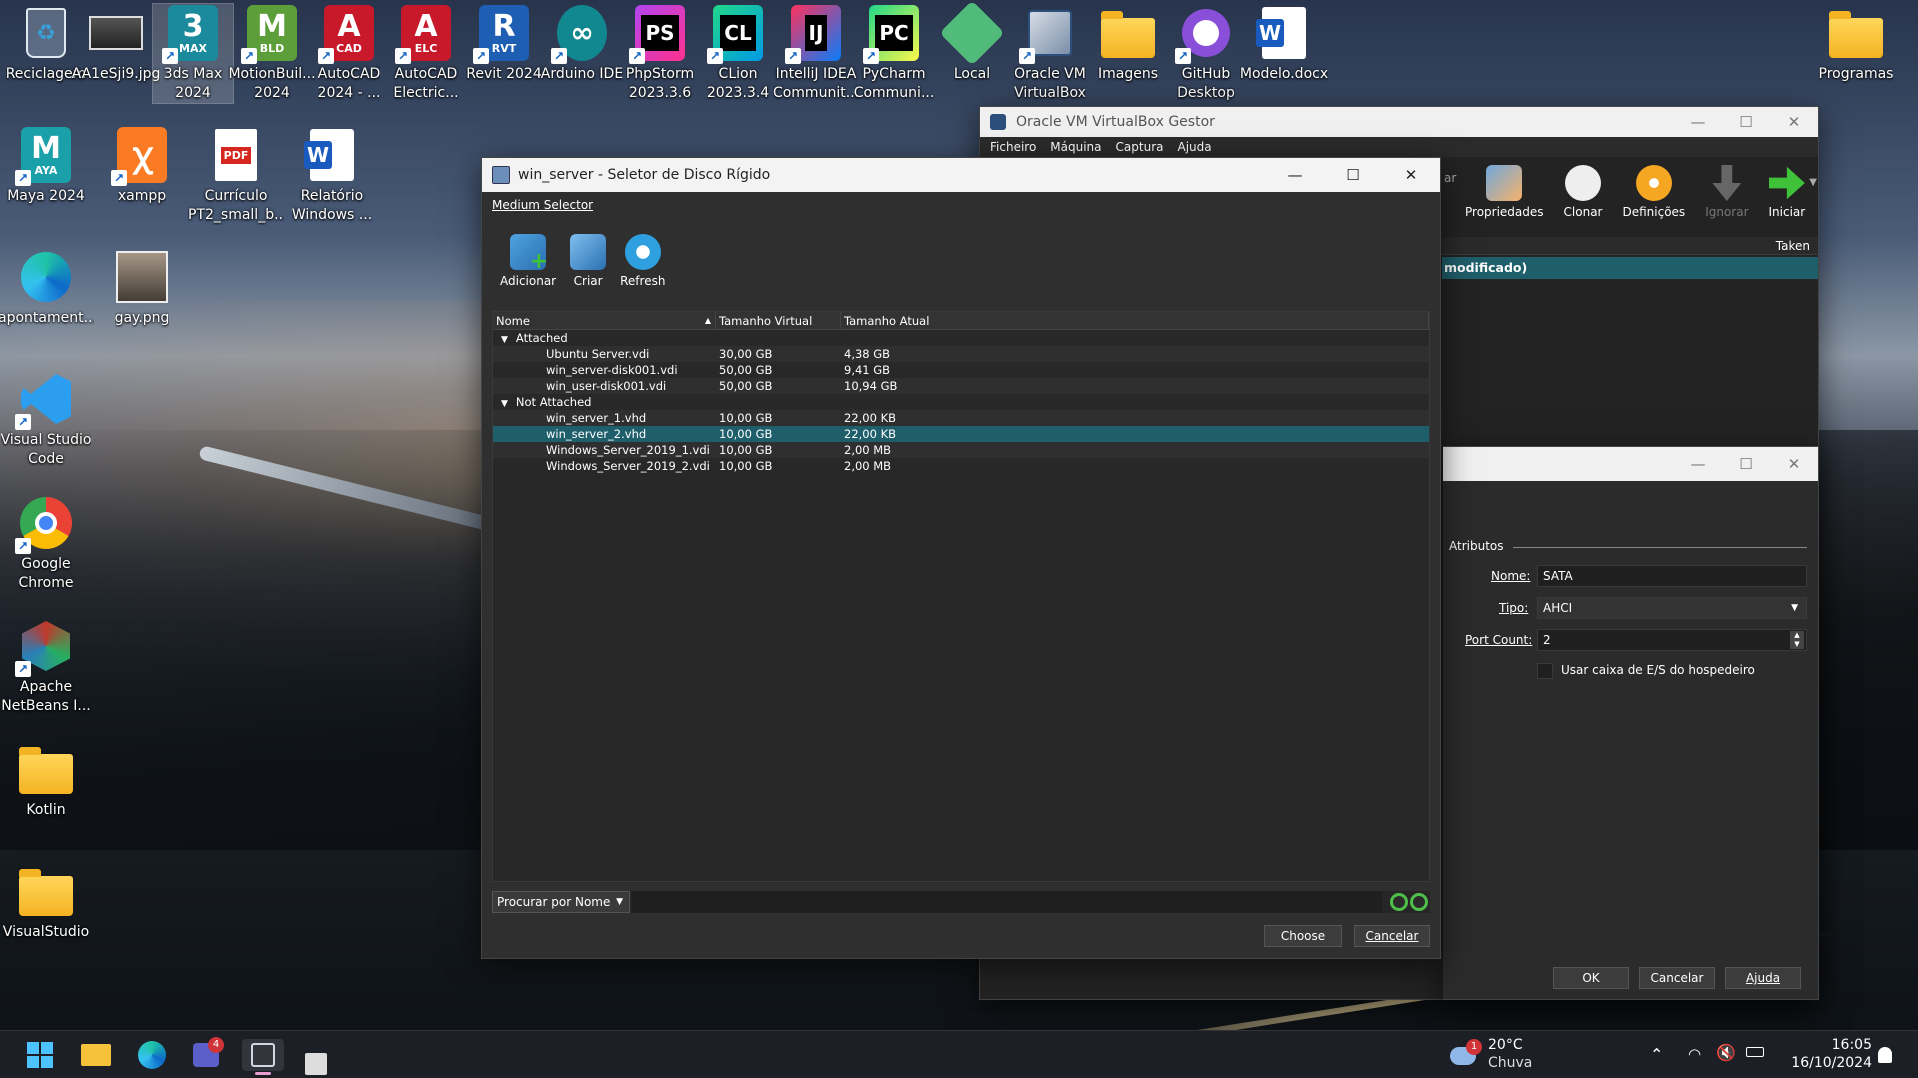 The width and height of the screenshot is (1918, 1078). Describe the element at coordinates (46, 543) in the screenshot. I see `desktop-icon-chrome: ↗ Google Chrome` at that location.